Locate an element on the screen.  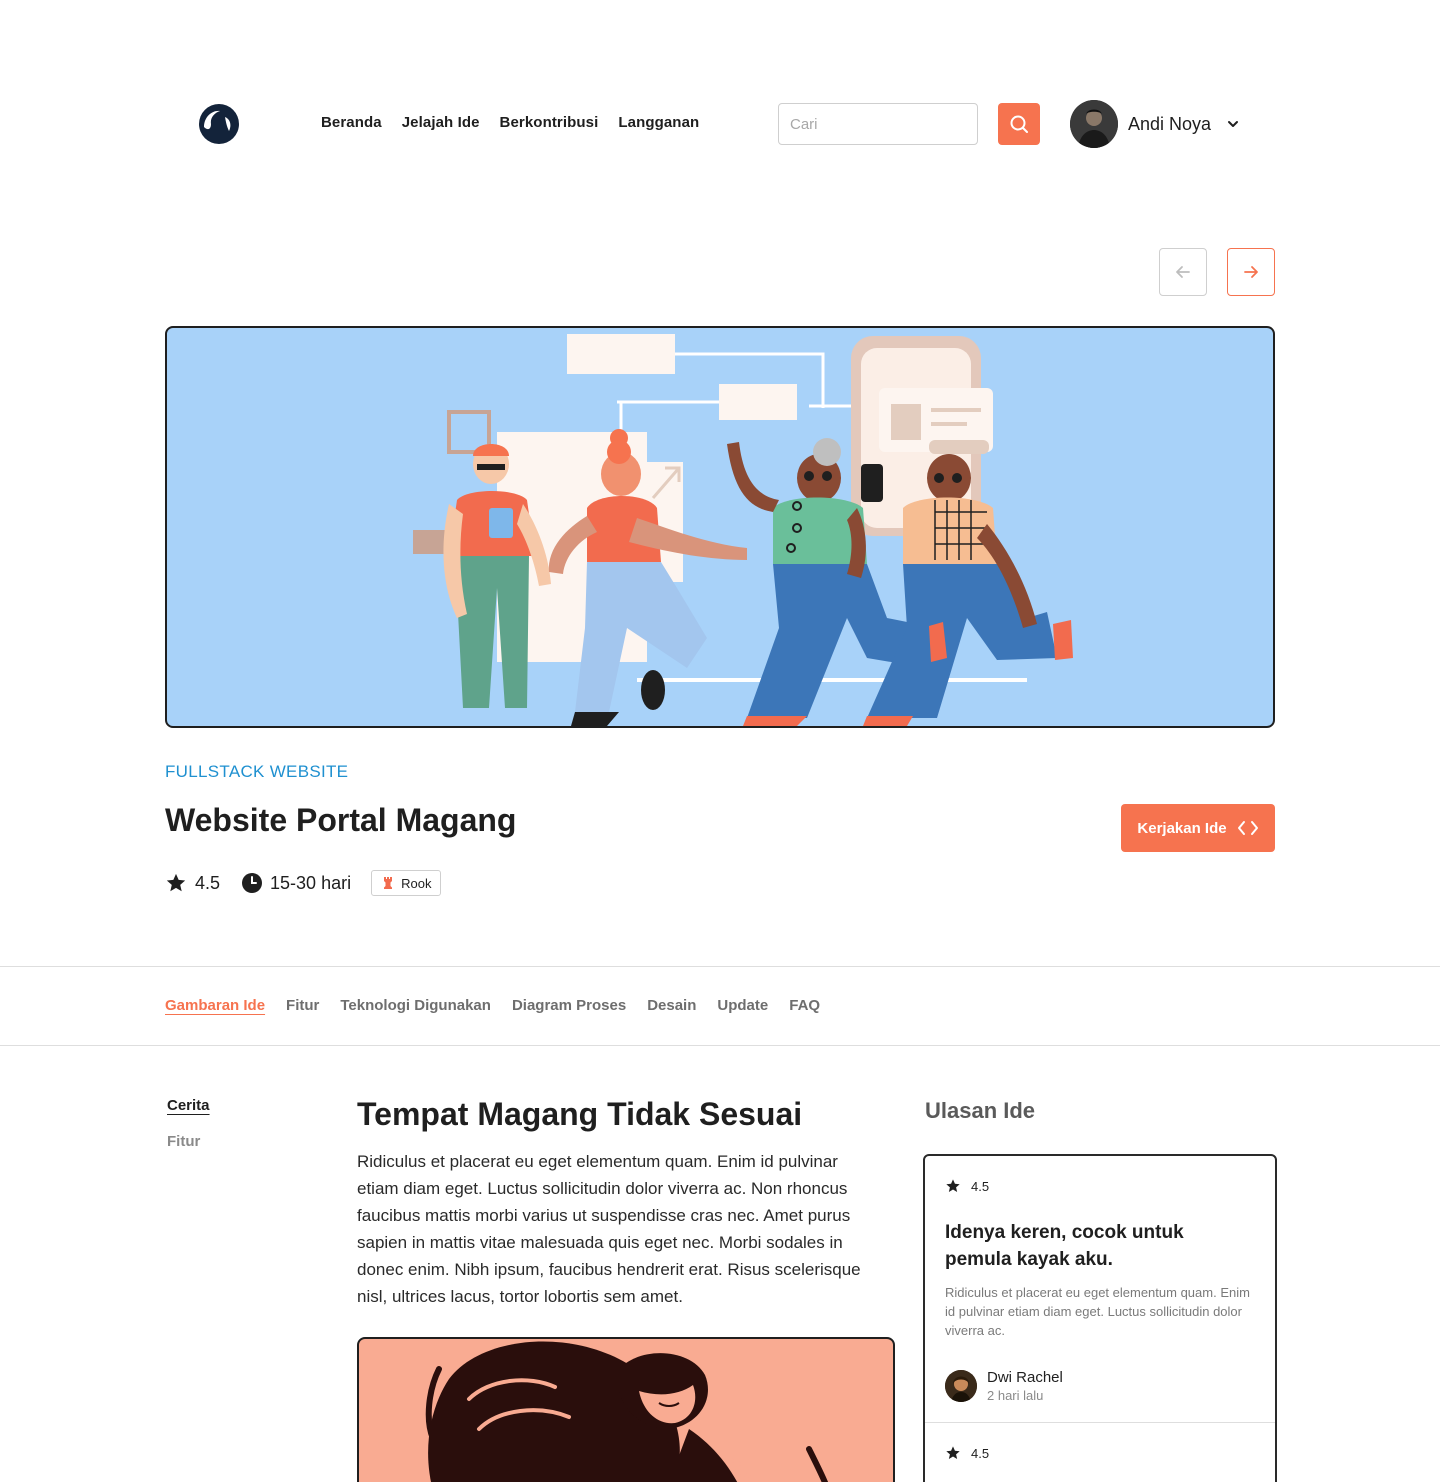
kerjakan-ide-button: Kerjakan Ide is located at coordinates (1198, 828).